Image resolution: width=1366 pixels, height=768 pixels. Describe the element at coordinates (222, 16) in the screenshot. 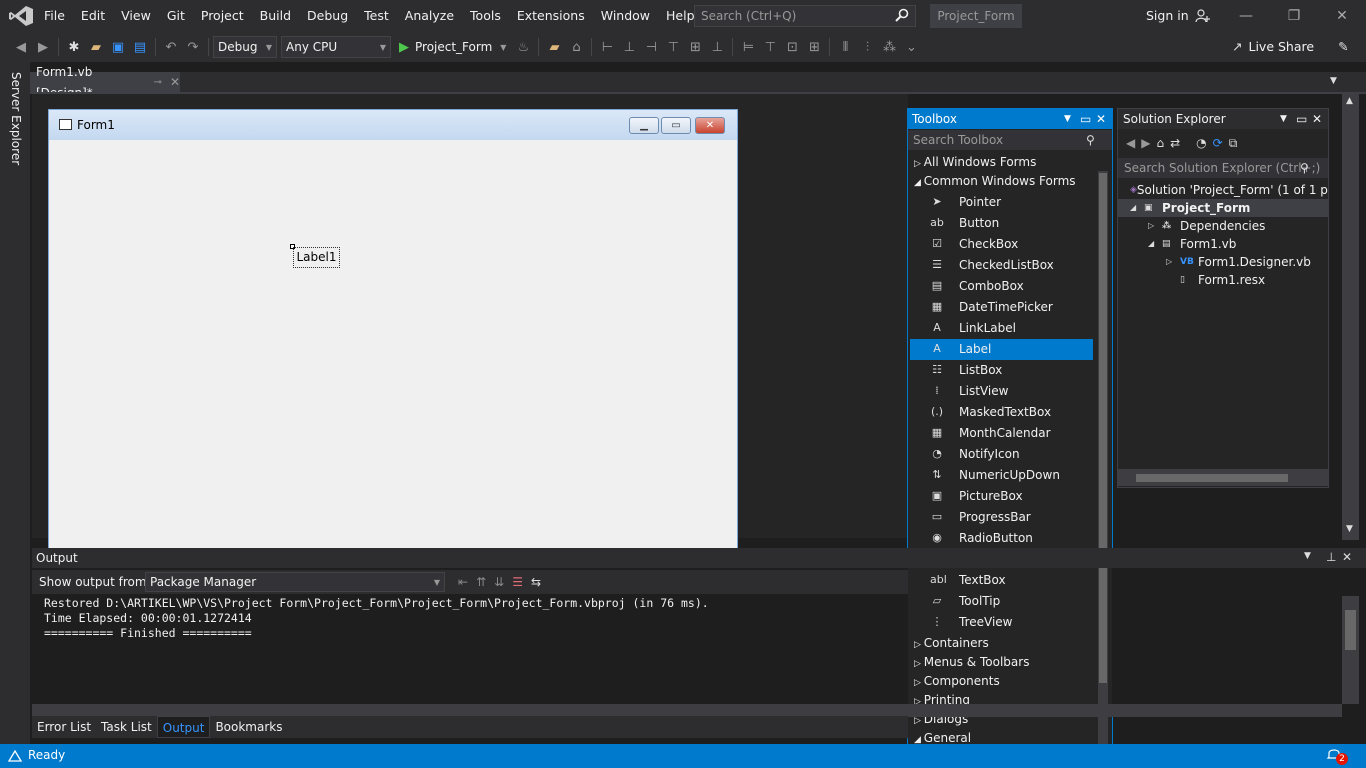

I see `menu-project: Project` at that location.